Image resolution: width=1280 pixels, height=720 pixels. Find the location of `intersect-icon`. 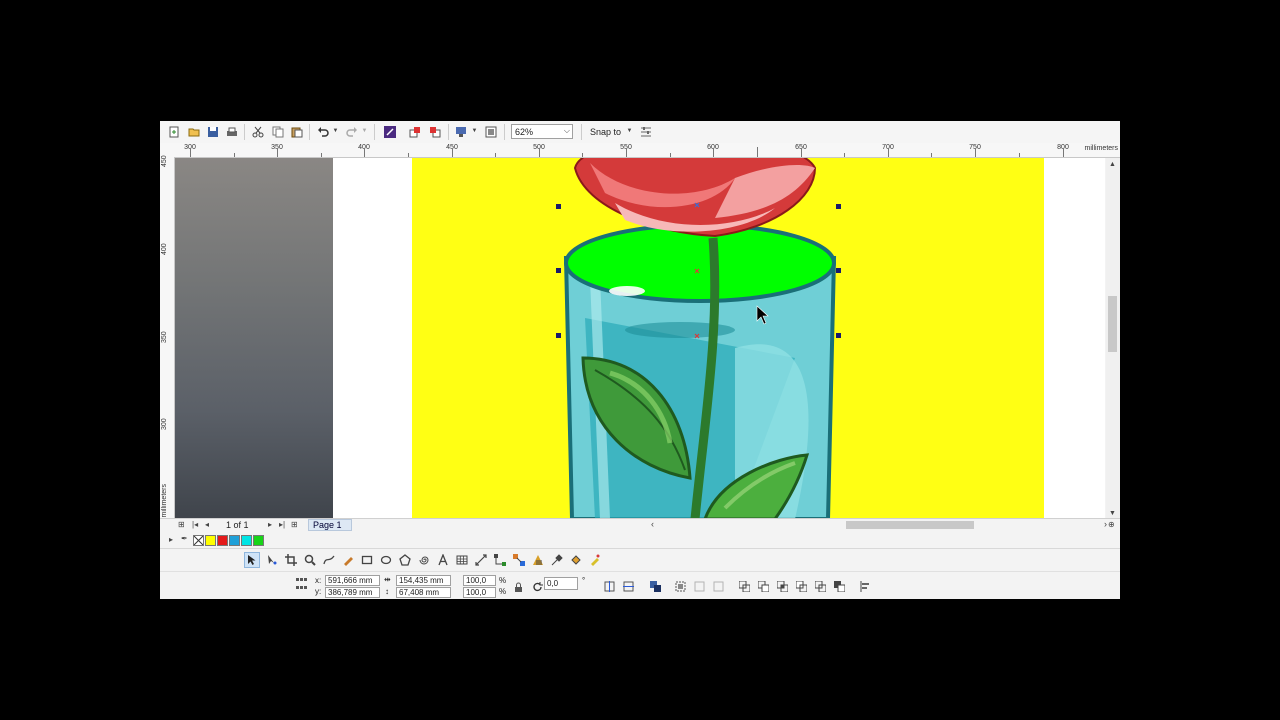

intersect-icon is located at coordinates (782, 586).